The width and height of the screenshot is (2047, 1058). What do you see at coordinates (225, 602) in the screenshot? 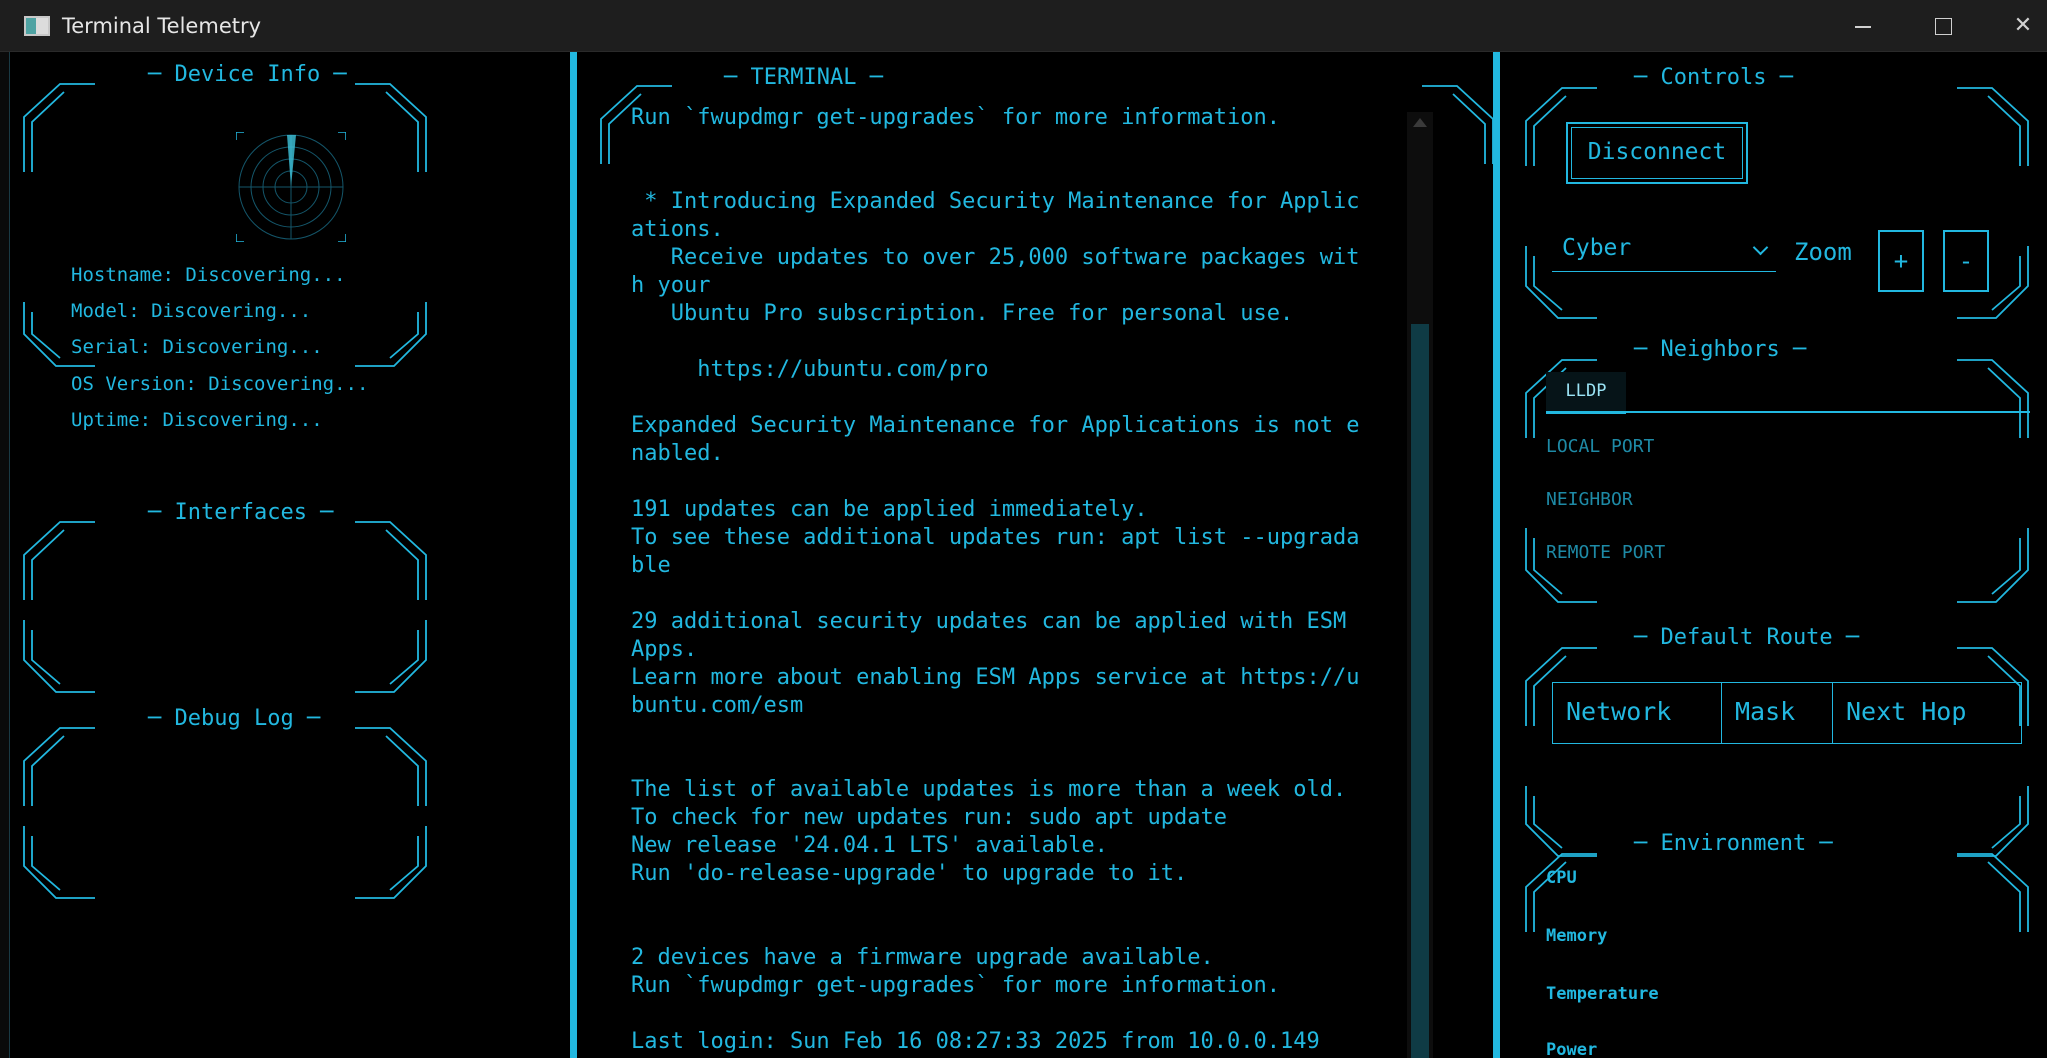
I see `interfaces-frame` at bounding box center [225, 602].